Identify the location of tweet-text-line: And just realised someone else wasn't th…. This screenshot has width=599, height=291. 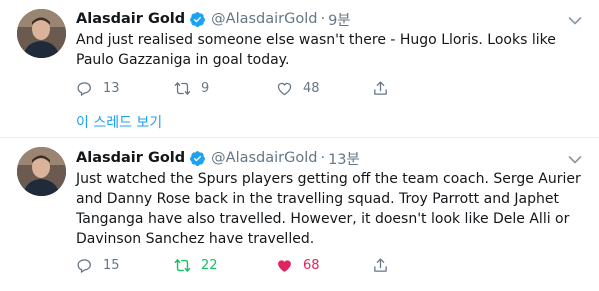
(316, 40).